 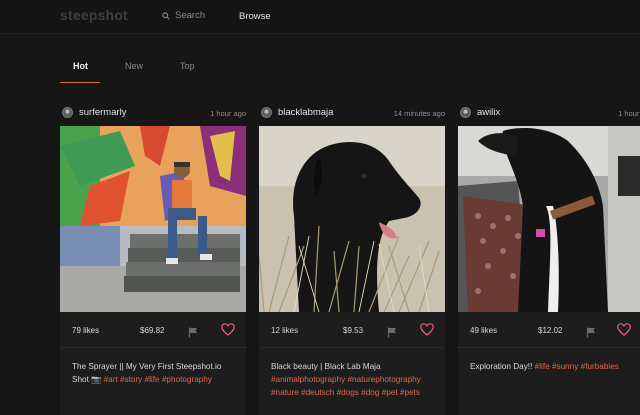 What do you see at coordinates (419, 113) in the screenshot?
I see `post-time: 14 minutes ago` at bounding box center [419, 113].